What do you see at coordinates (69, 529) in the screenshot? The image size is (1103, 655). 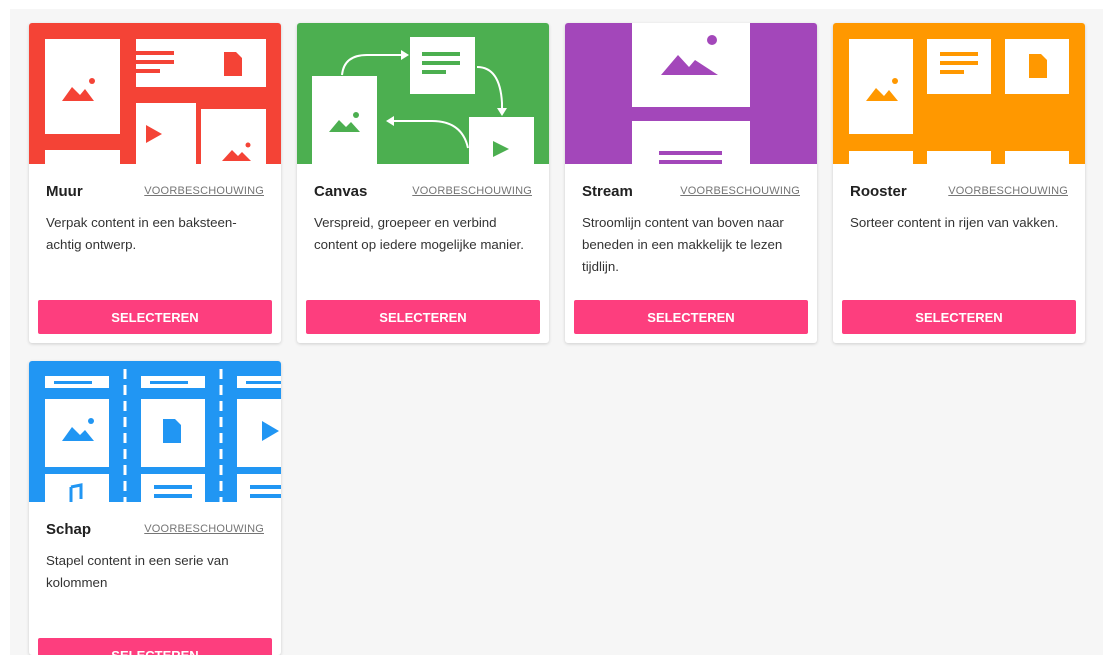 I see `card-title: Schap` at bounding box center [69, 529].